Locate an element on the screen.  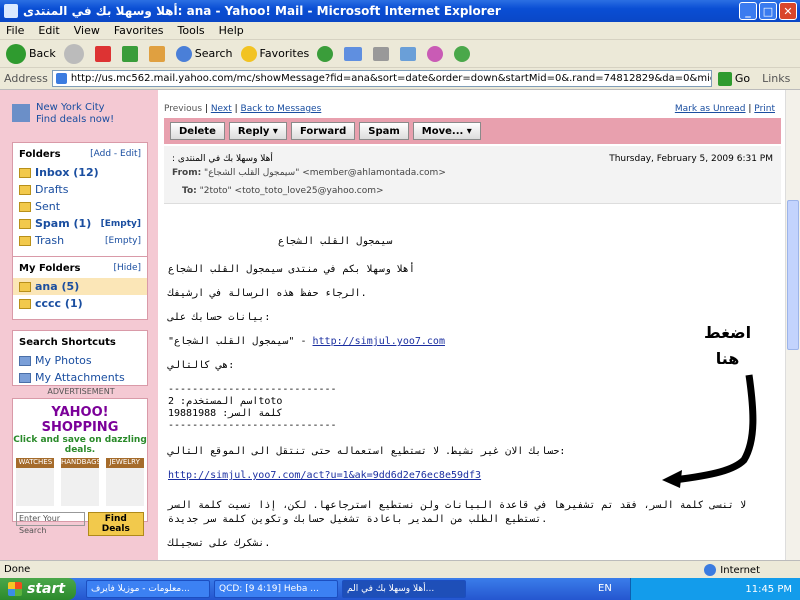
links-button: Links is located at coordinates (776, 78).